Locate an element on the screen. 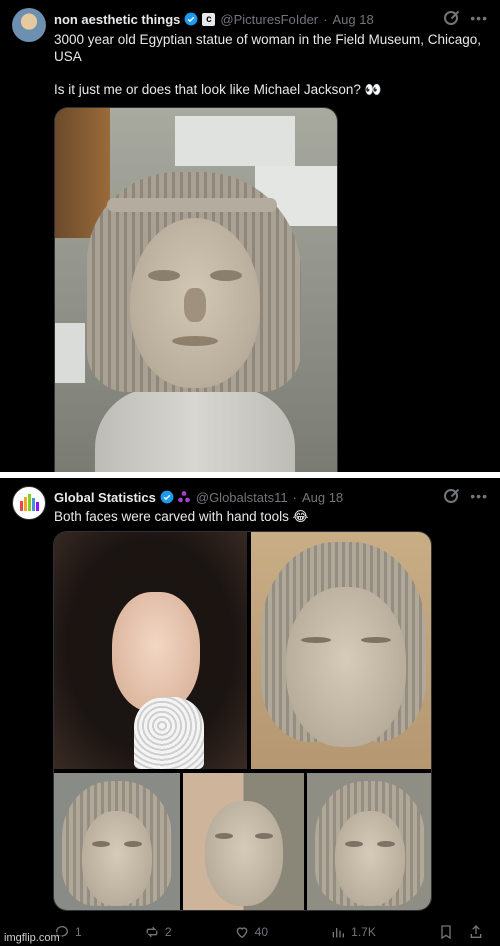 The image size is (500, 946). heart-icon is located at coordinates (241, 933).